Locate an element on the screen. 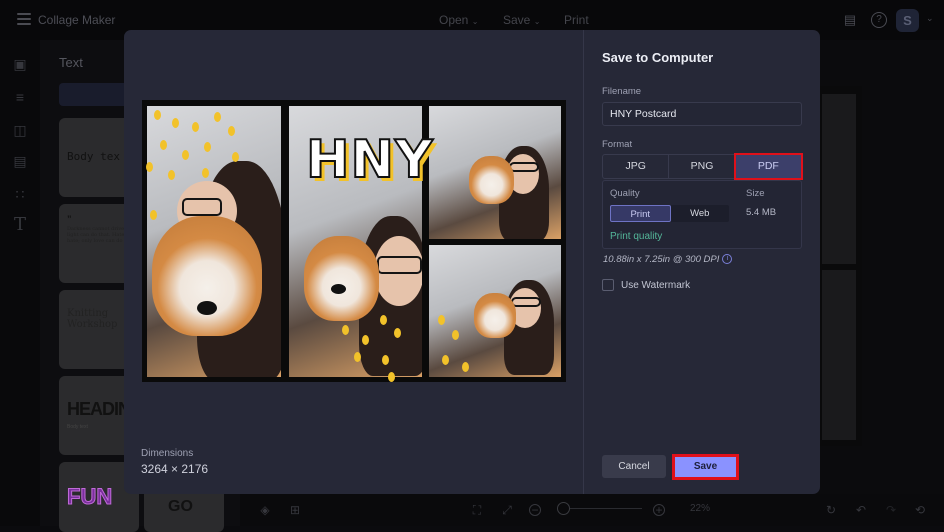  dimensions-label: Dimensions is located at coordinates (167, 453).